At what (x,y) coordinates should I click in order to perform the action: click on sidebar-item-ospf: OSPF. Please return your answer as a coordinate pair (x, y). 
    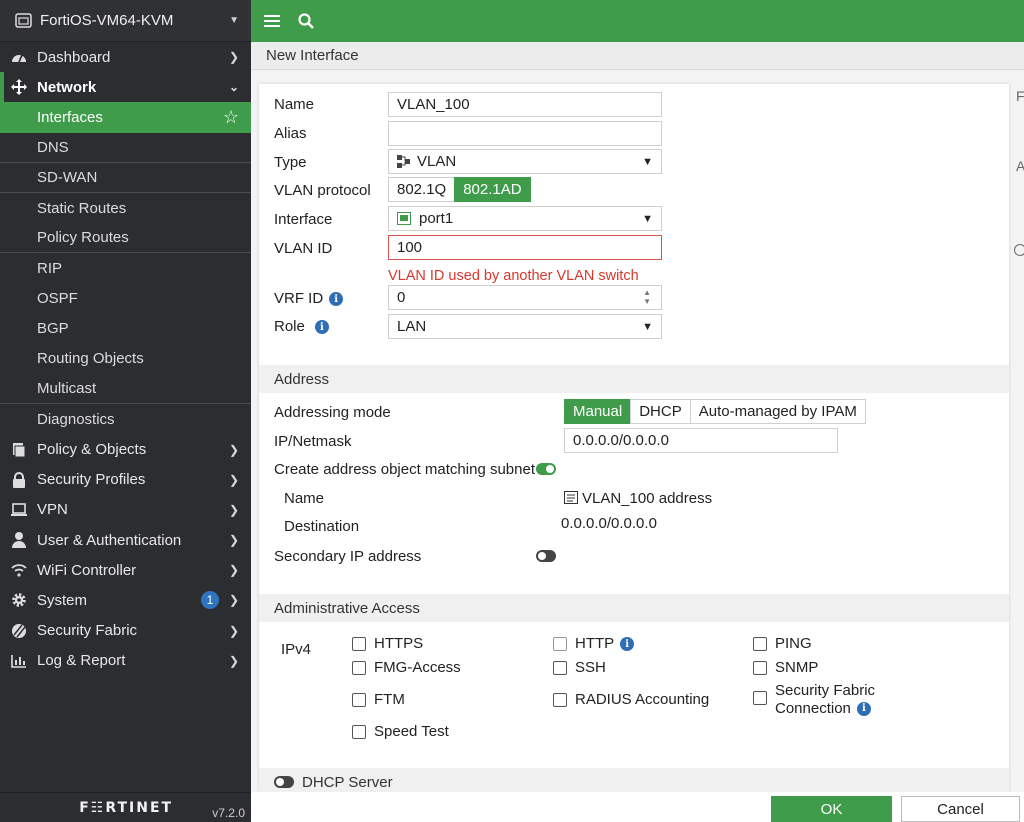
    Looking at the image, I should click on (125, 299).